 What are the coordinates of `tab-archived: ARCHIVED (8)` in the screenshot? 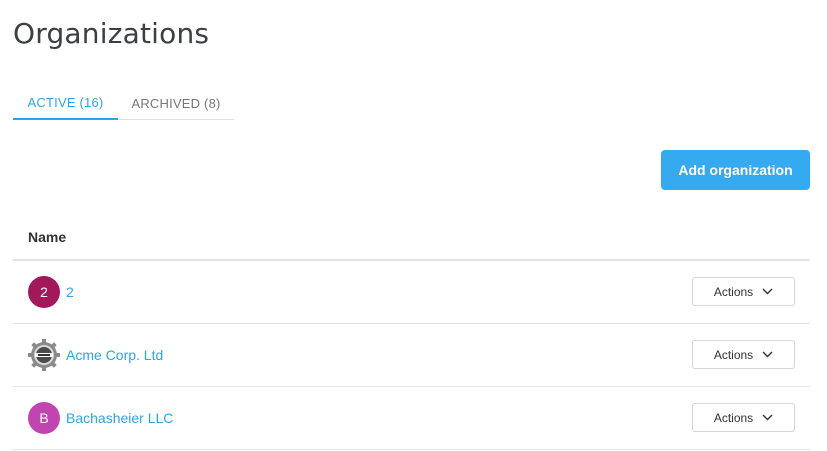 It's located at (176, 103).